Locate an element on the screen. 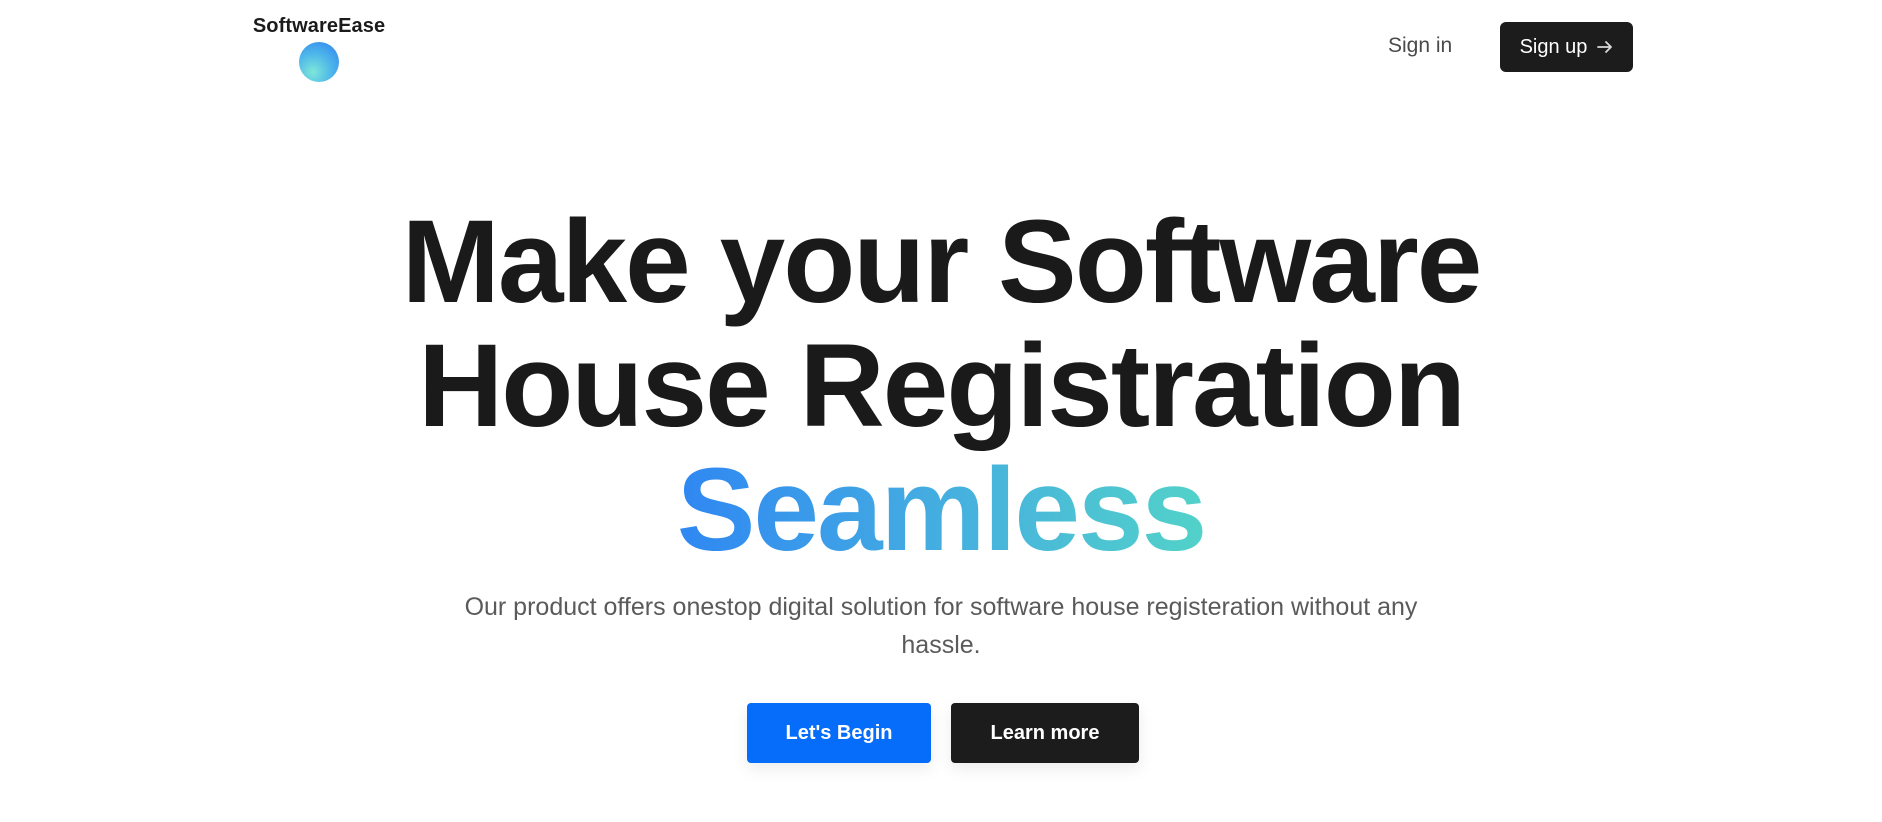 The height and width of the screenshot is (822, 1882). hero-title-accent: Seamless is located at coordinates (942, 510).